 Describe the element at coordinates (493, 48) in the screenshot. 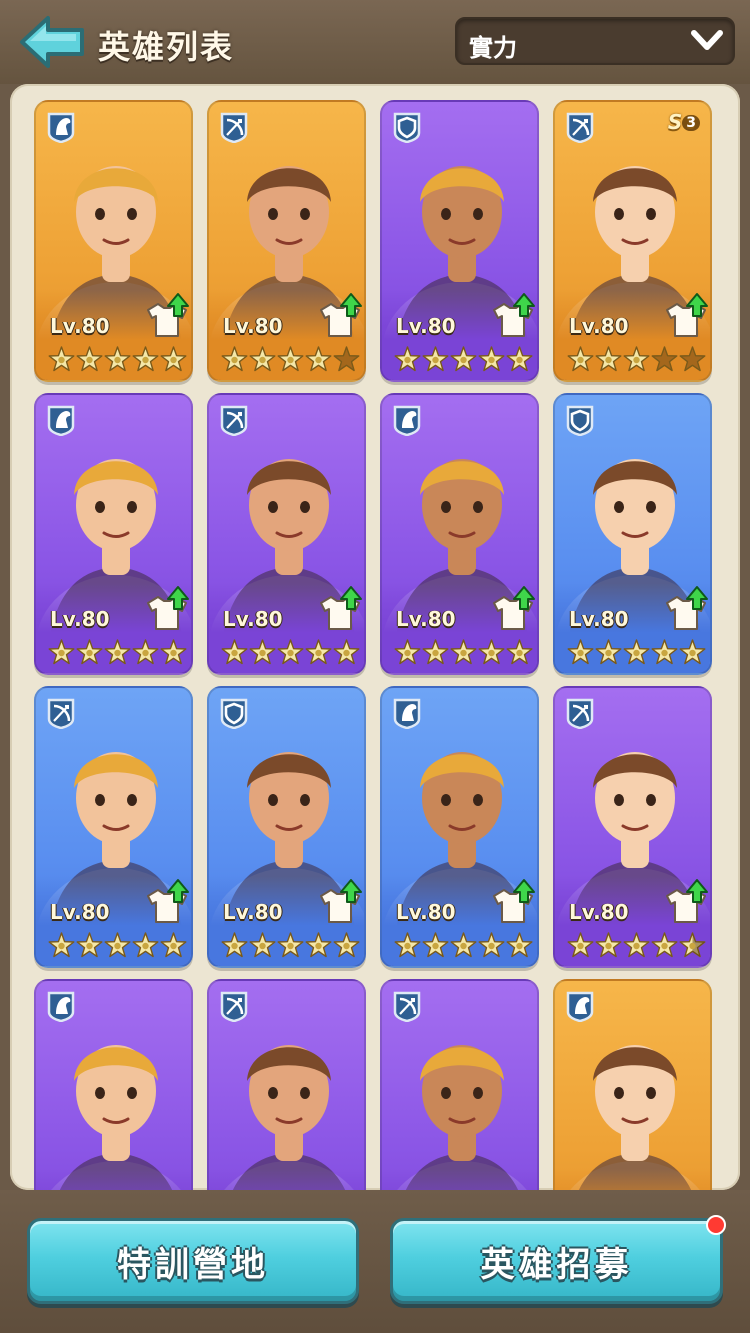

I see `sort-value: 實力` at that location.